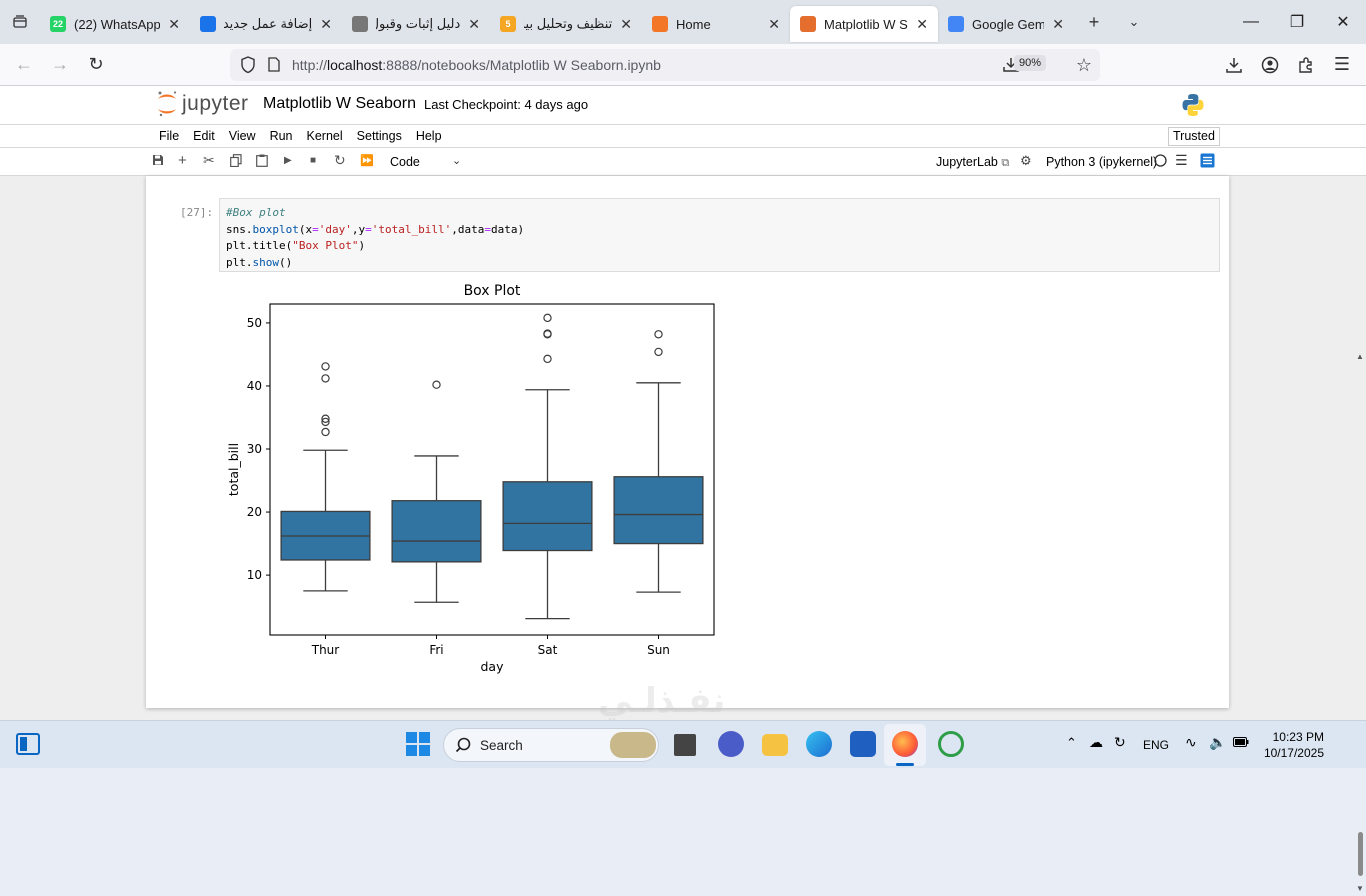 This screenshot has height=896, width=1366. I want to click on browser-tab-1: 22 (22) WhatsApp ✕, so click(115, 24).